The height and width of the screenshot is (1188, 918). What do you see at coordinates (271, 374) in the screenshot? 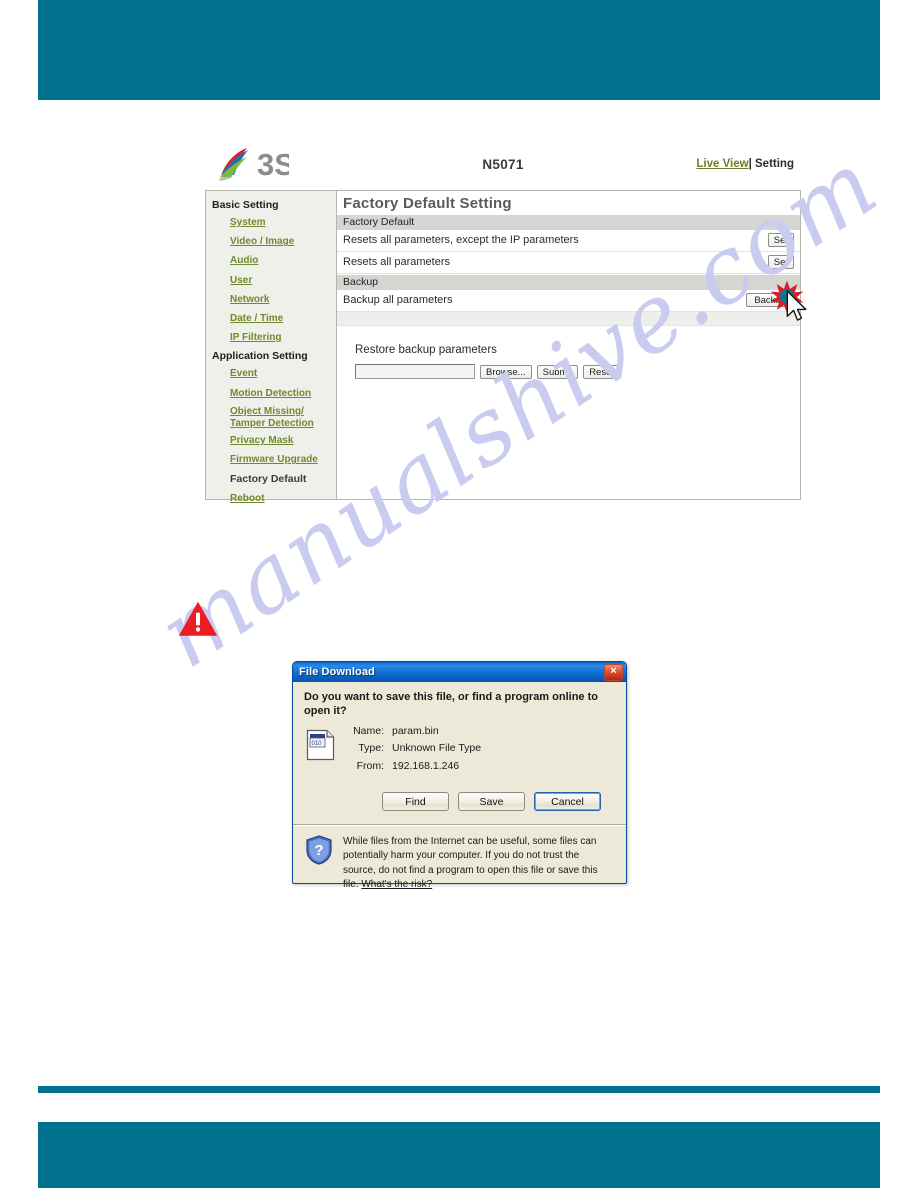
I see `sidebar-item-event: Event` at bounding box center [271, 374].